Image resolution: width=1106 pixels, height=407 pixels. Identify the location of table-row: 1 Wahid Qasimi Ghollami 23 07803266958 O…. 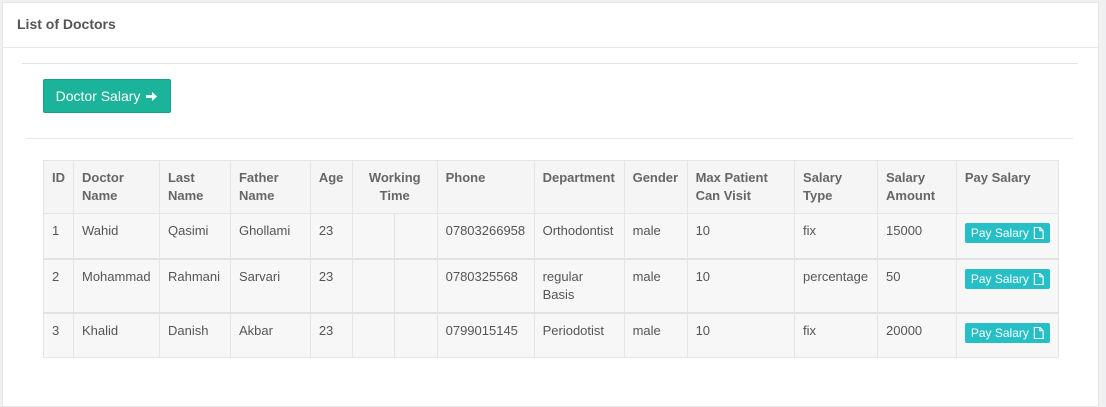
(551, 236).